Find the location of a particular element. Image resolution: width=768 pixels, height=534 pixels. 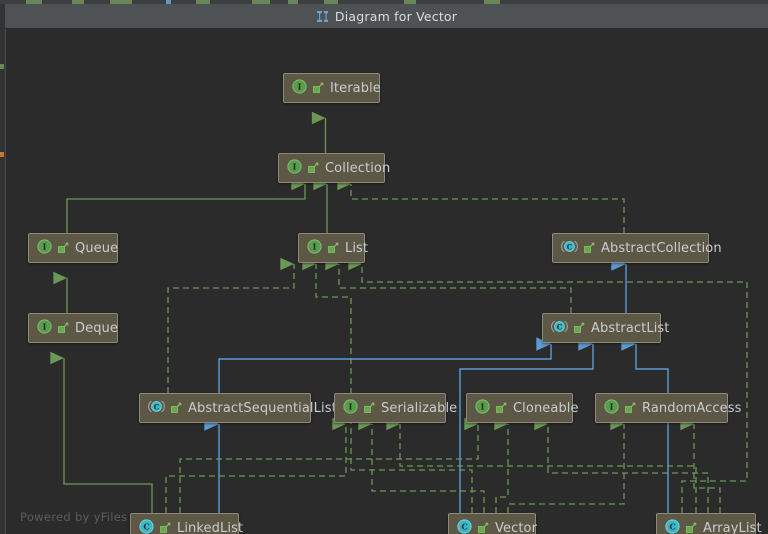

node-label: AbstractCollection is located at coordinates (661, 248).